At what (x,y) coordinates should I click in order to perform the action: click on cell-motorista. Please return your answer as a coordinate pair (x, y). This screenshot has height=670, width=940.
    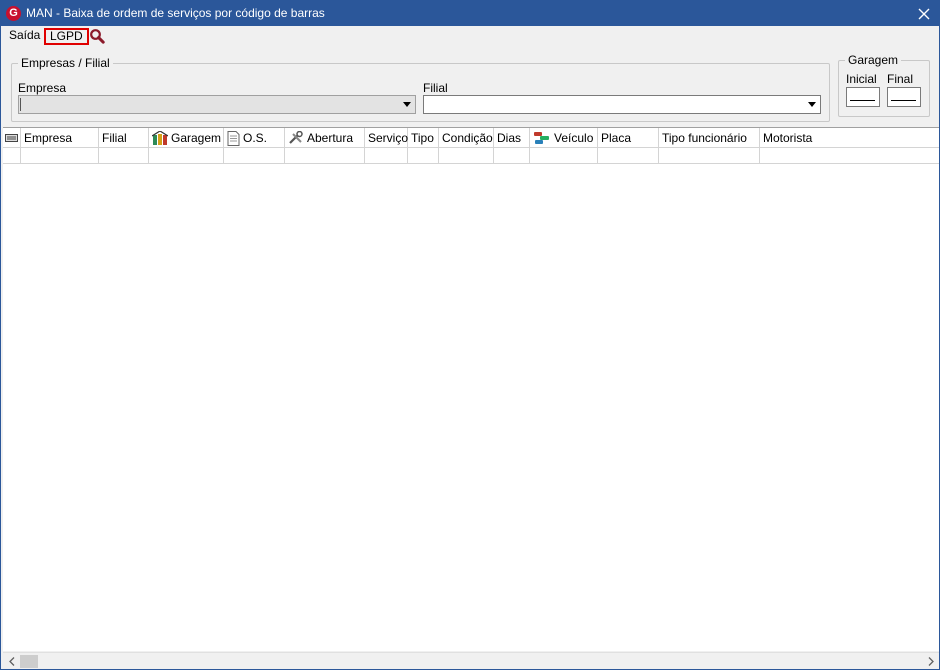
    Looking at the image, I should click on (849, 156).